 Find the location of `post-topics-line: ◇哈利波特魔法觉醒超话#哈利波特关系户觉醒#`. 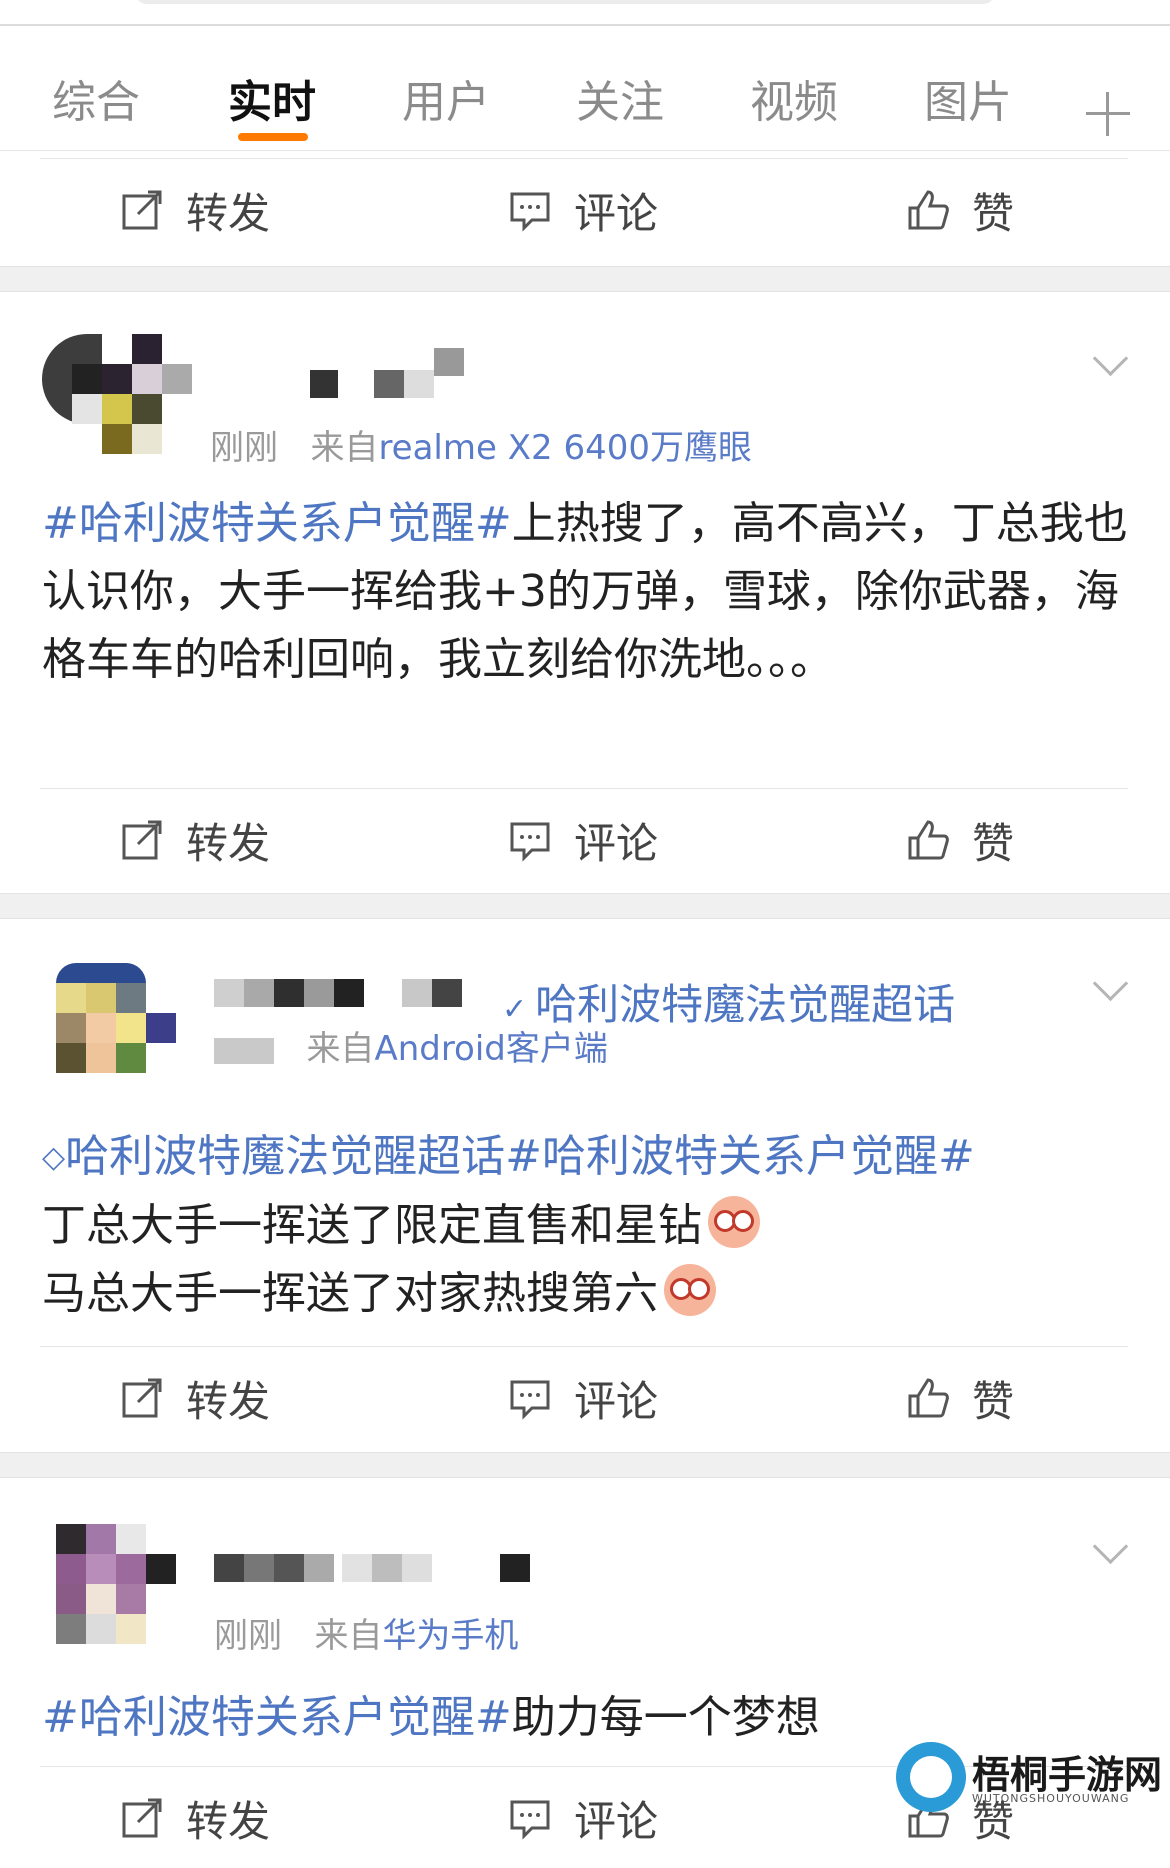

post-topics-line: ◇哈利波特魔法觉醒超话#哈利波特关系户觉醒# is located at coordinates (587, 1157).